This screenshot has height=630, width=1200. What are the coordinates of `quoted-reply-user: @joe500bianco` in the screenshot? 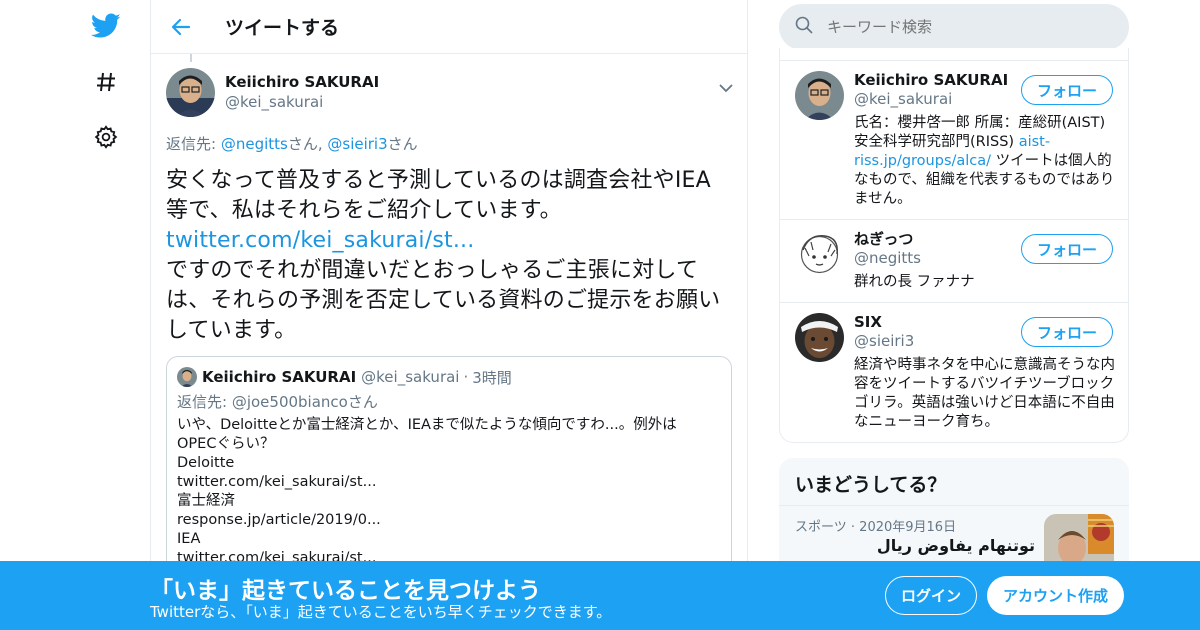 It's located at (289, 402).